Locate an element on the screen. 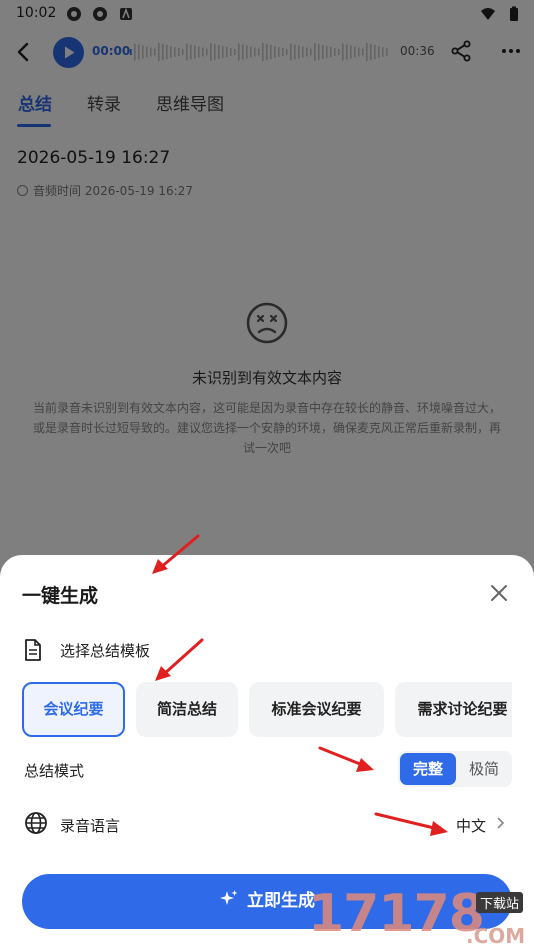  watermark-domain: .COM is located at coordinates (496, 936).